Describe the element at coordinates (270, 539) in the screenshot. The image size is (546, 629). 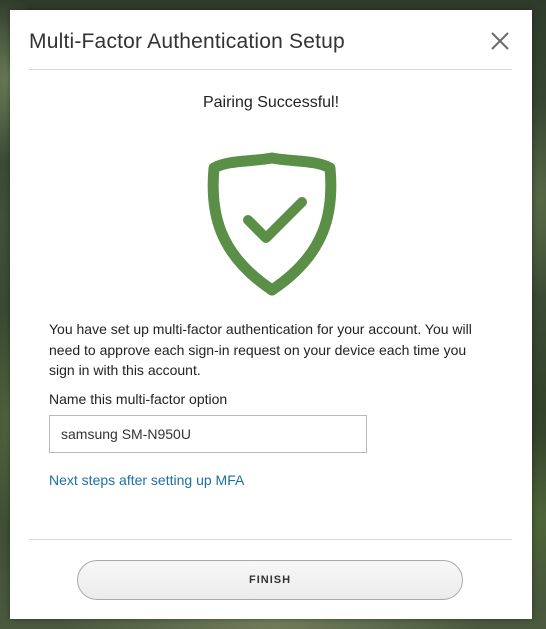
I see `footer-divider` at that location.